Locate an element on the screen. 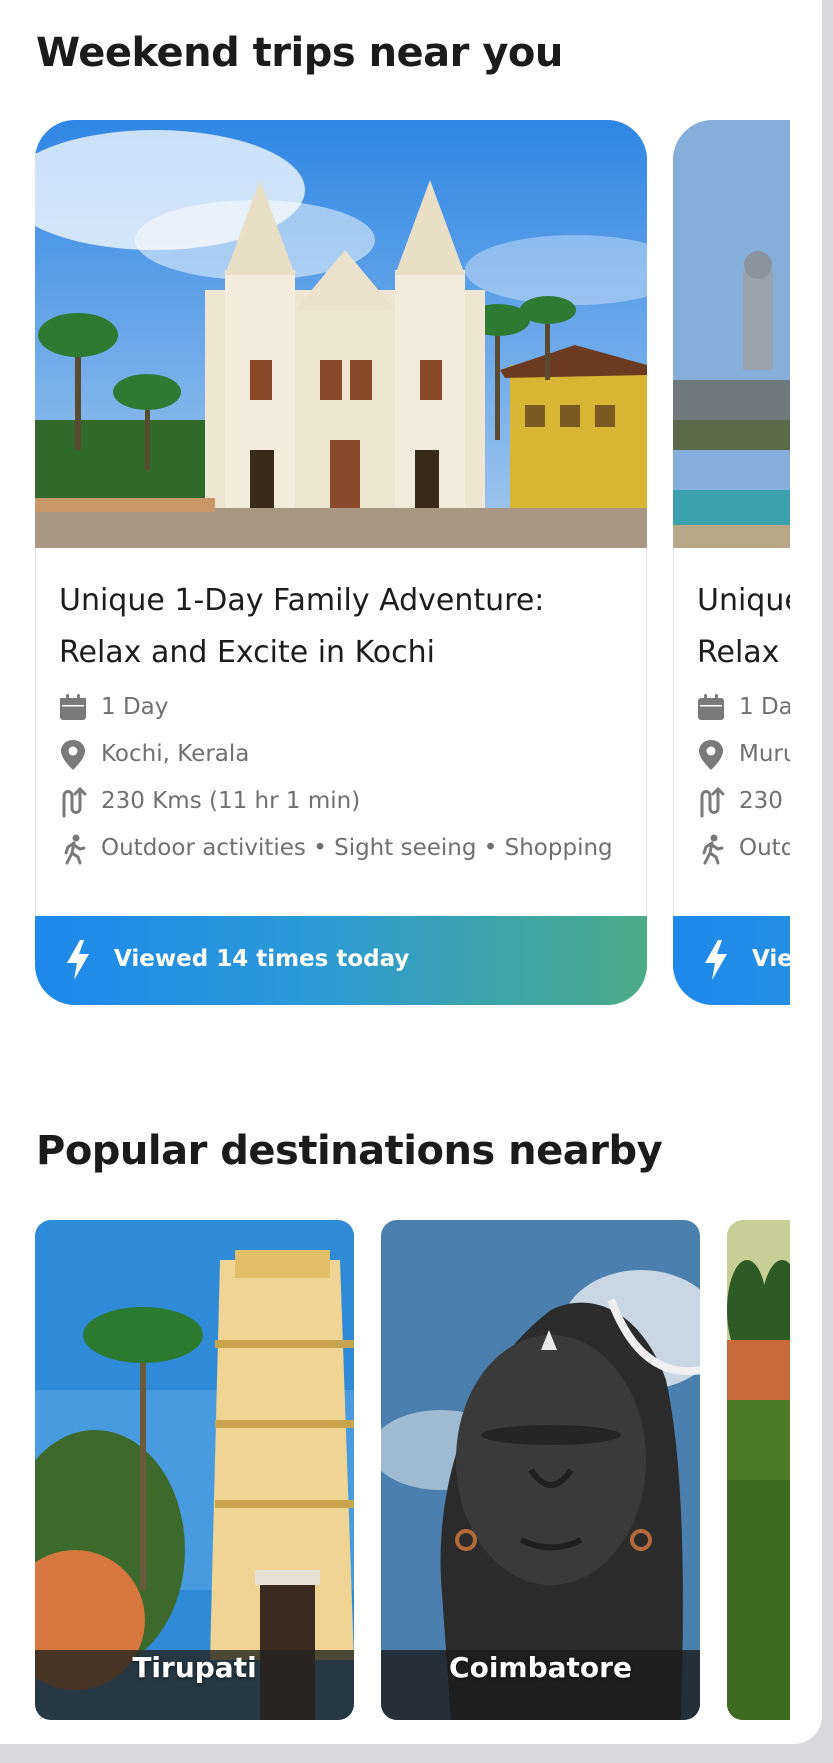 This screenshot has height=1763, width=833. trip-activities-row: Outdoor activities • Sight seeing is located at coordinates (743, 849).